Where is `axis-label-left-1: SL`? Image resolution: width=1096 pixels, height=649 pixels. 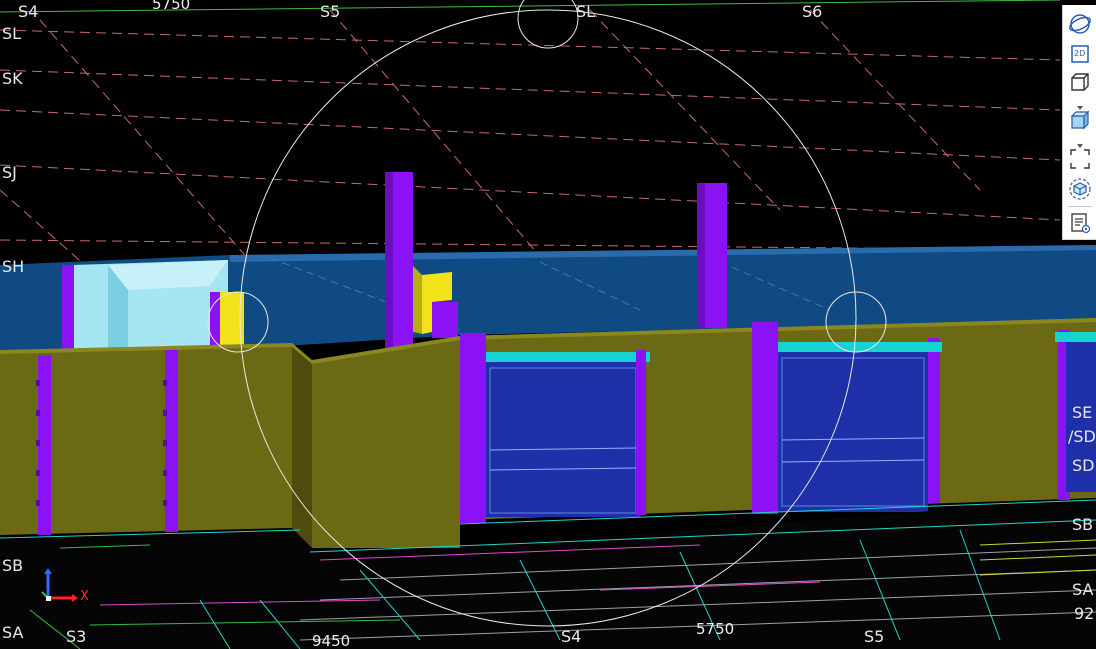 axis-label-left-1: SL is located at coordinates (12, 33).